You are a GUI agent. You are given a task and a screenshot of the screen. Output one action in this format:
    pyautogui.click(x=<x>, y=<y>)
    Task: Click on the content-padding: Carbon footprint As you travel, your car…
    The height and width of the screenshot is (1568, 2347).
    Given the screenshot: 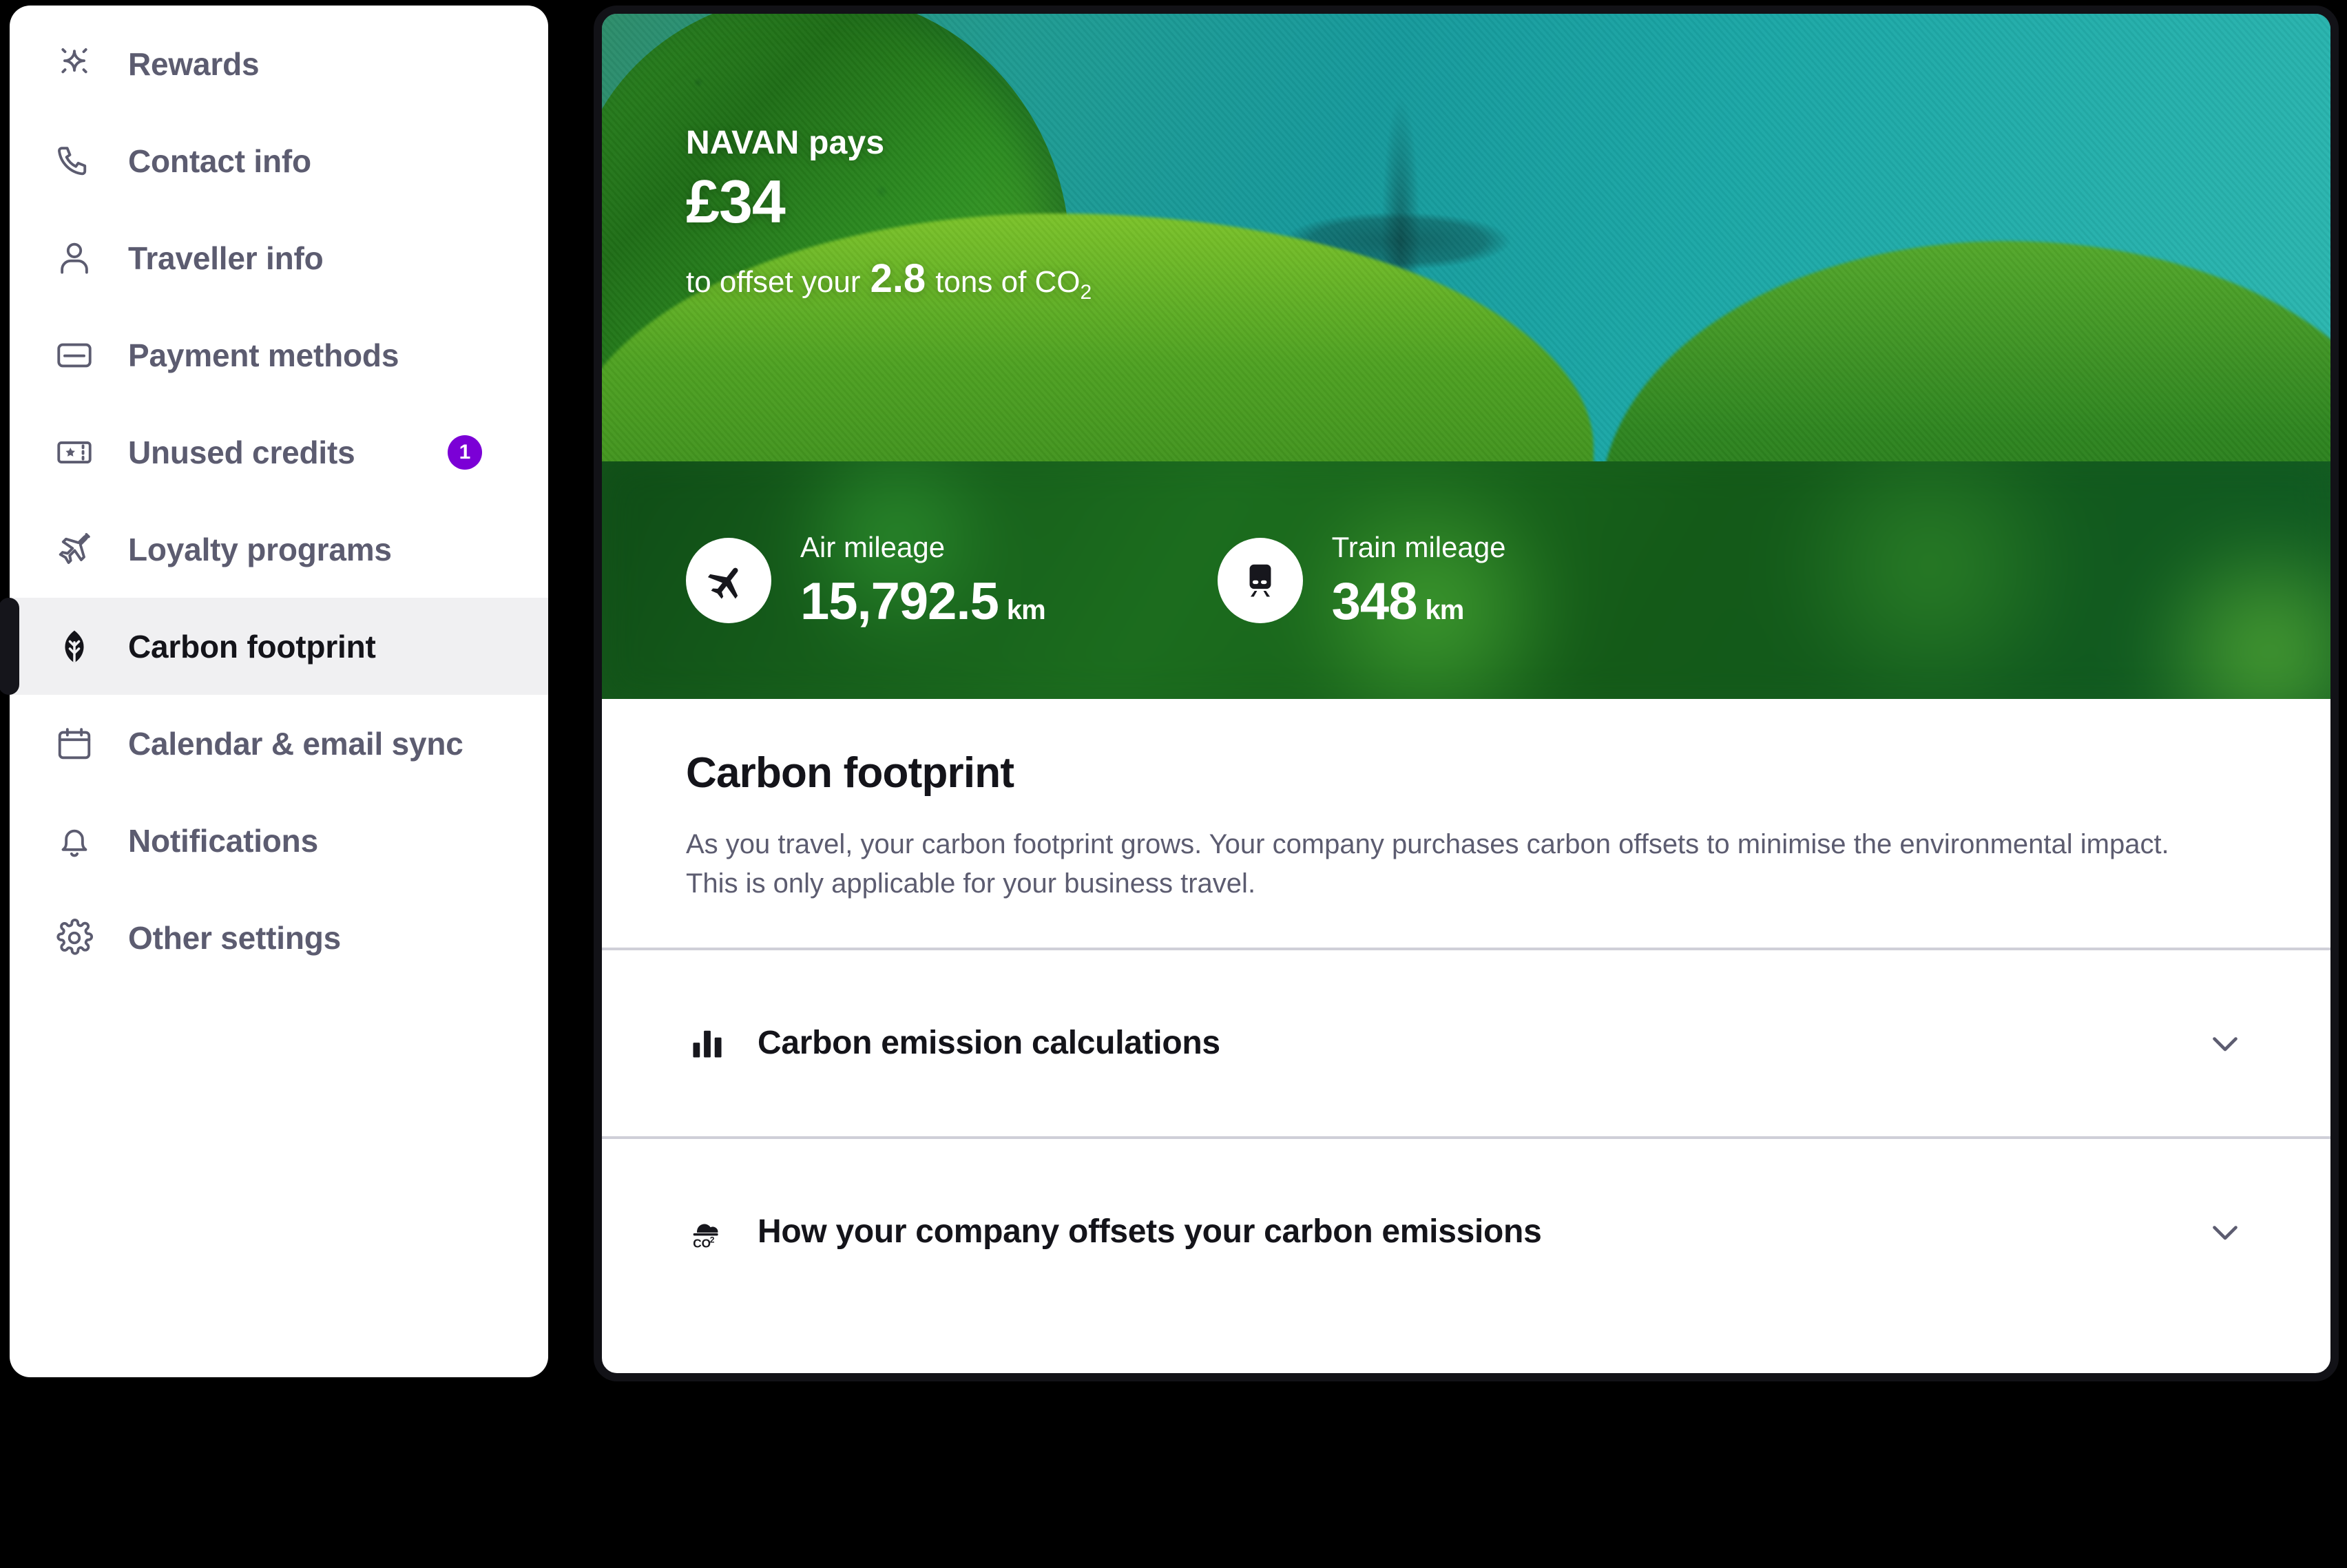 What is the action you would take?
    pyautogui.click(x=1466, y=826)
    